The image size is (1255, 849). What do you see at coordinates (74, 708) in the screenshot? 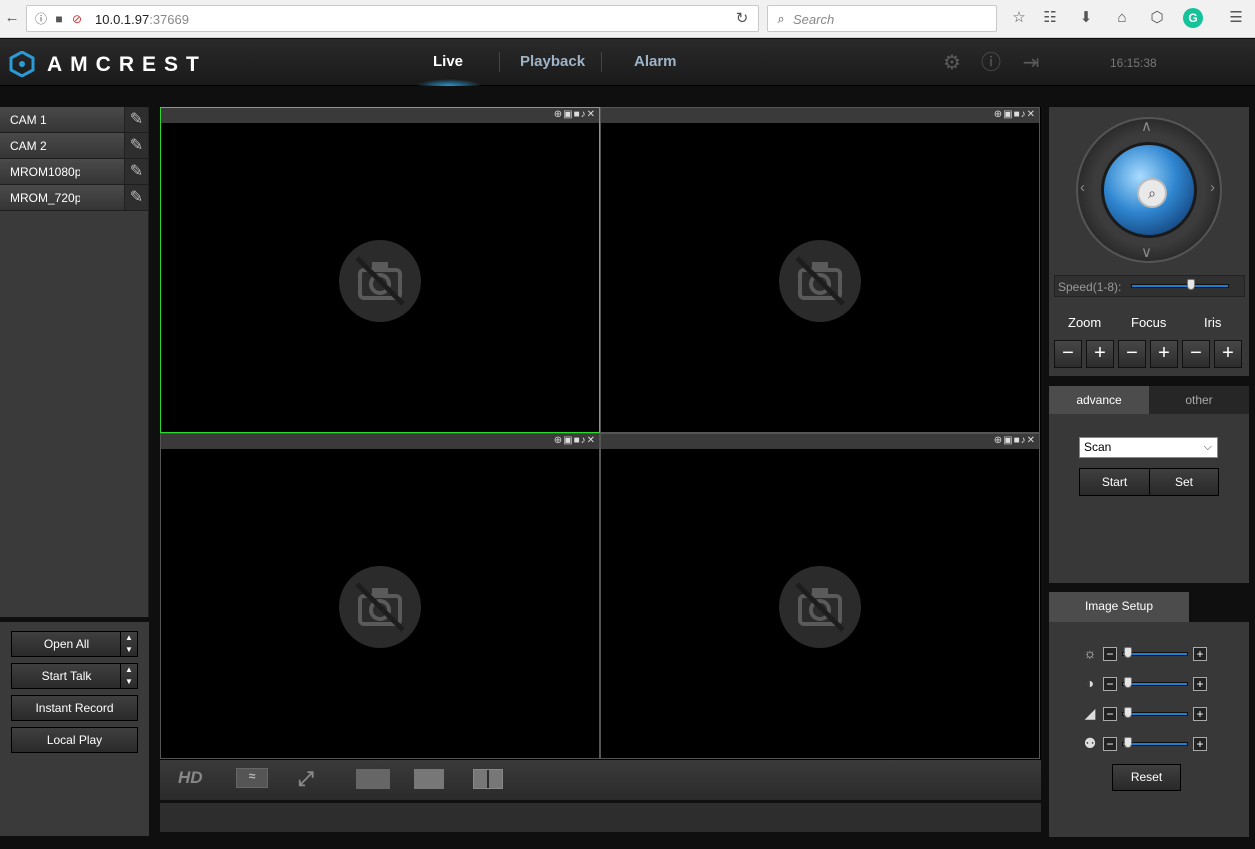
I see `instant-record-button: Instant Record` at bounding box center [74, 708].